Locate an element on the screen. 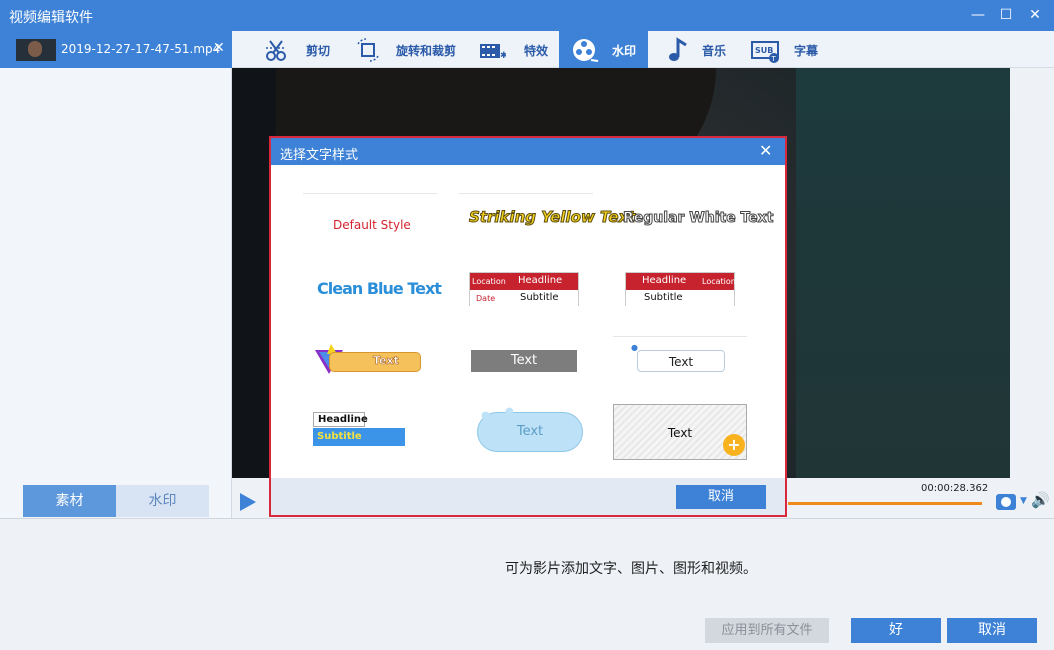 Image resolution: width=1054 pixels, height=650 pixels. dialog-close-icon: ✕ is located at coordinates (765, 150).